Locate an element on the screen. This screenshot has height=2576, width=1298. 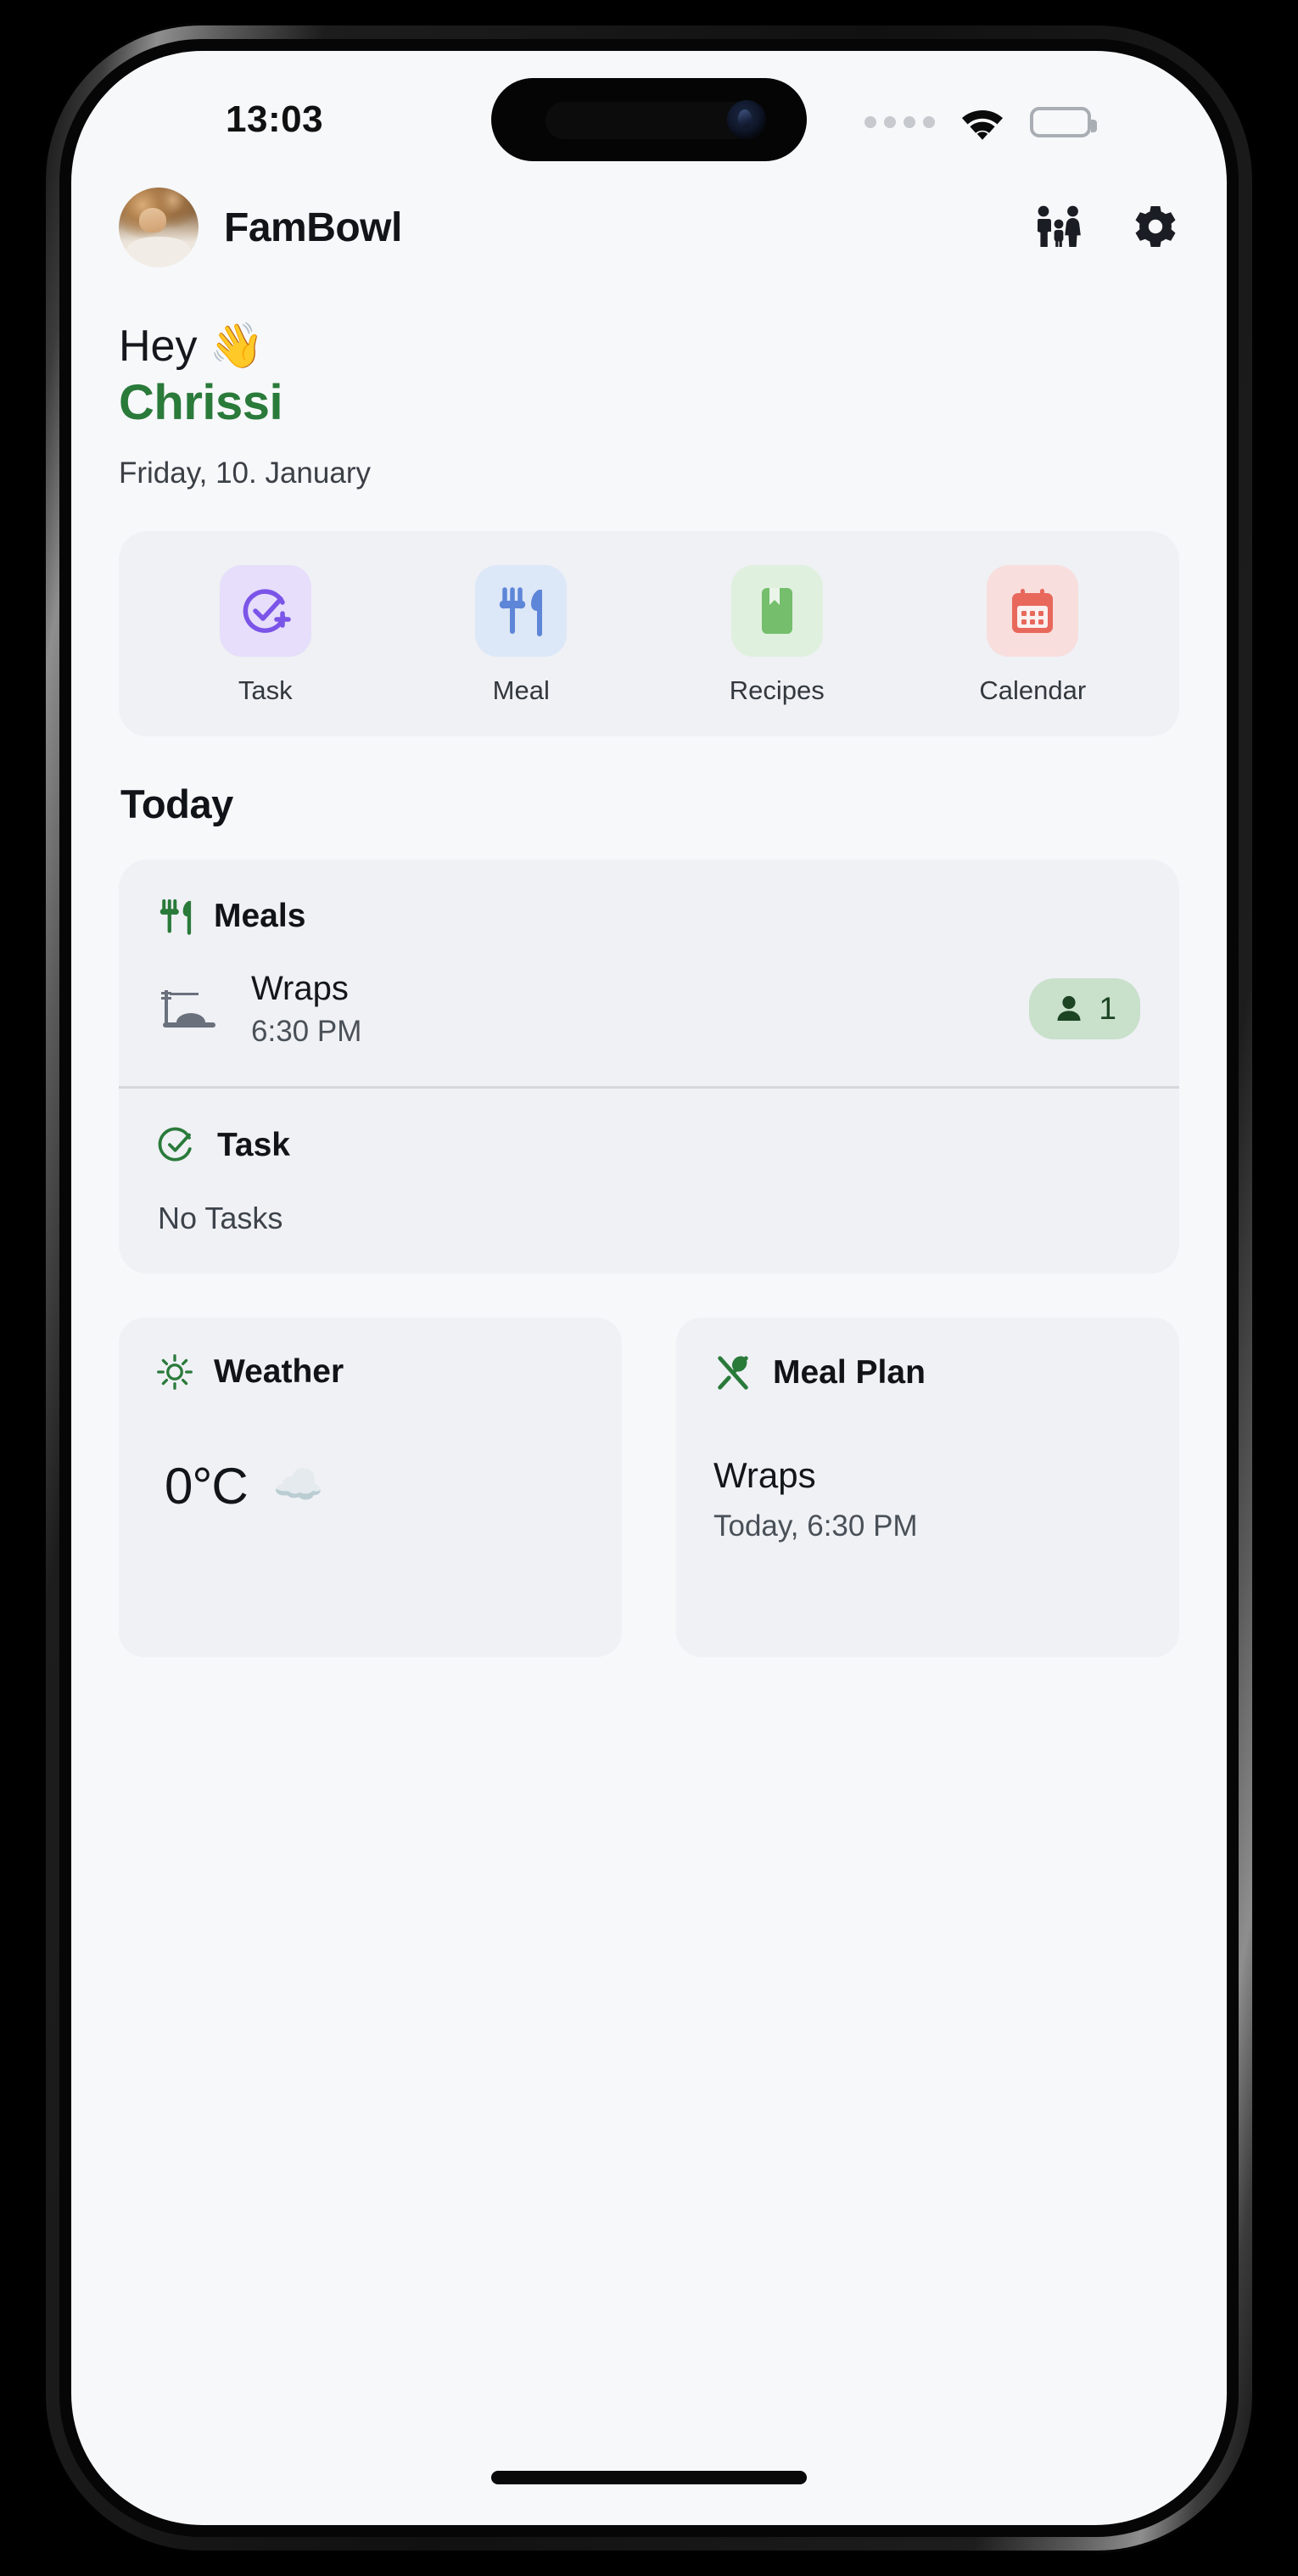
recipe-book-icon is located at coordinates (776, 610).